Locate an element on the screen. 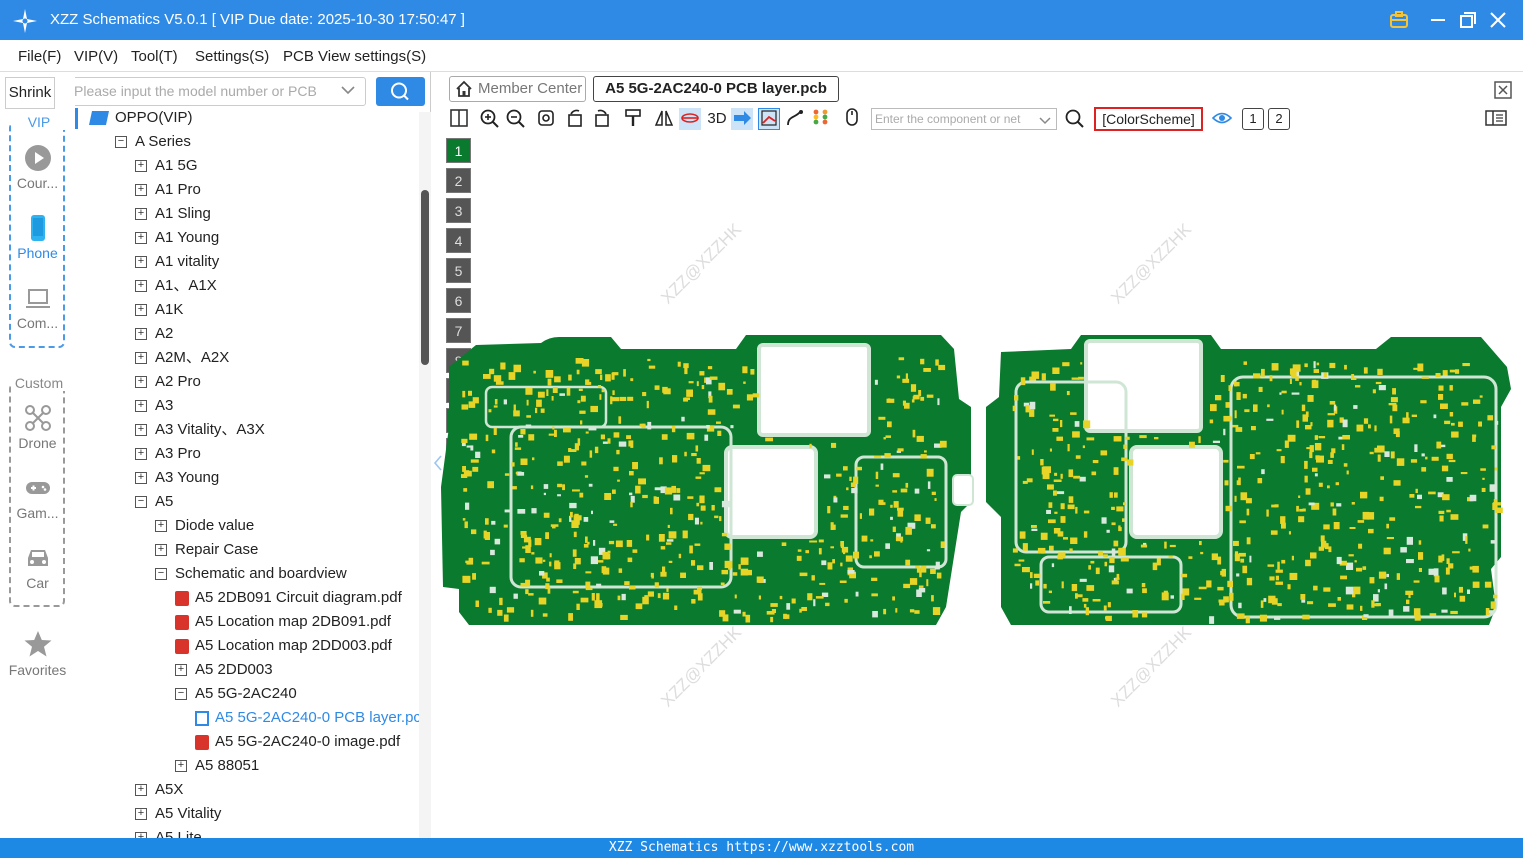 The width and height of the screenshot is (1523, 858). mouse-mode-icon is located at coordinates (852, 119).